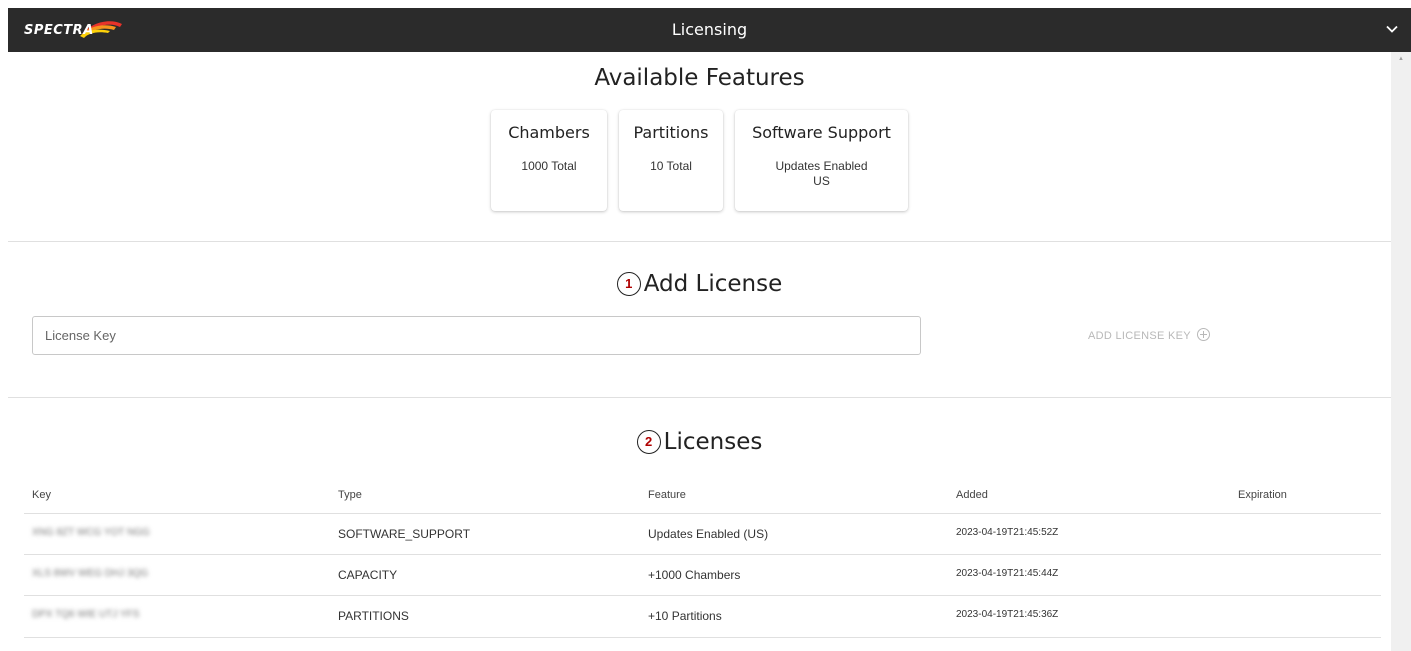 This screenshot has width=1411, height=651. Describe the element at coordinates (1401, 351) in the screenshot. I see `vertical-scrollbar: ▲` at that location.